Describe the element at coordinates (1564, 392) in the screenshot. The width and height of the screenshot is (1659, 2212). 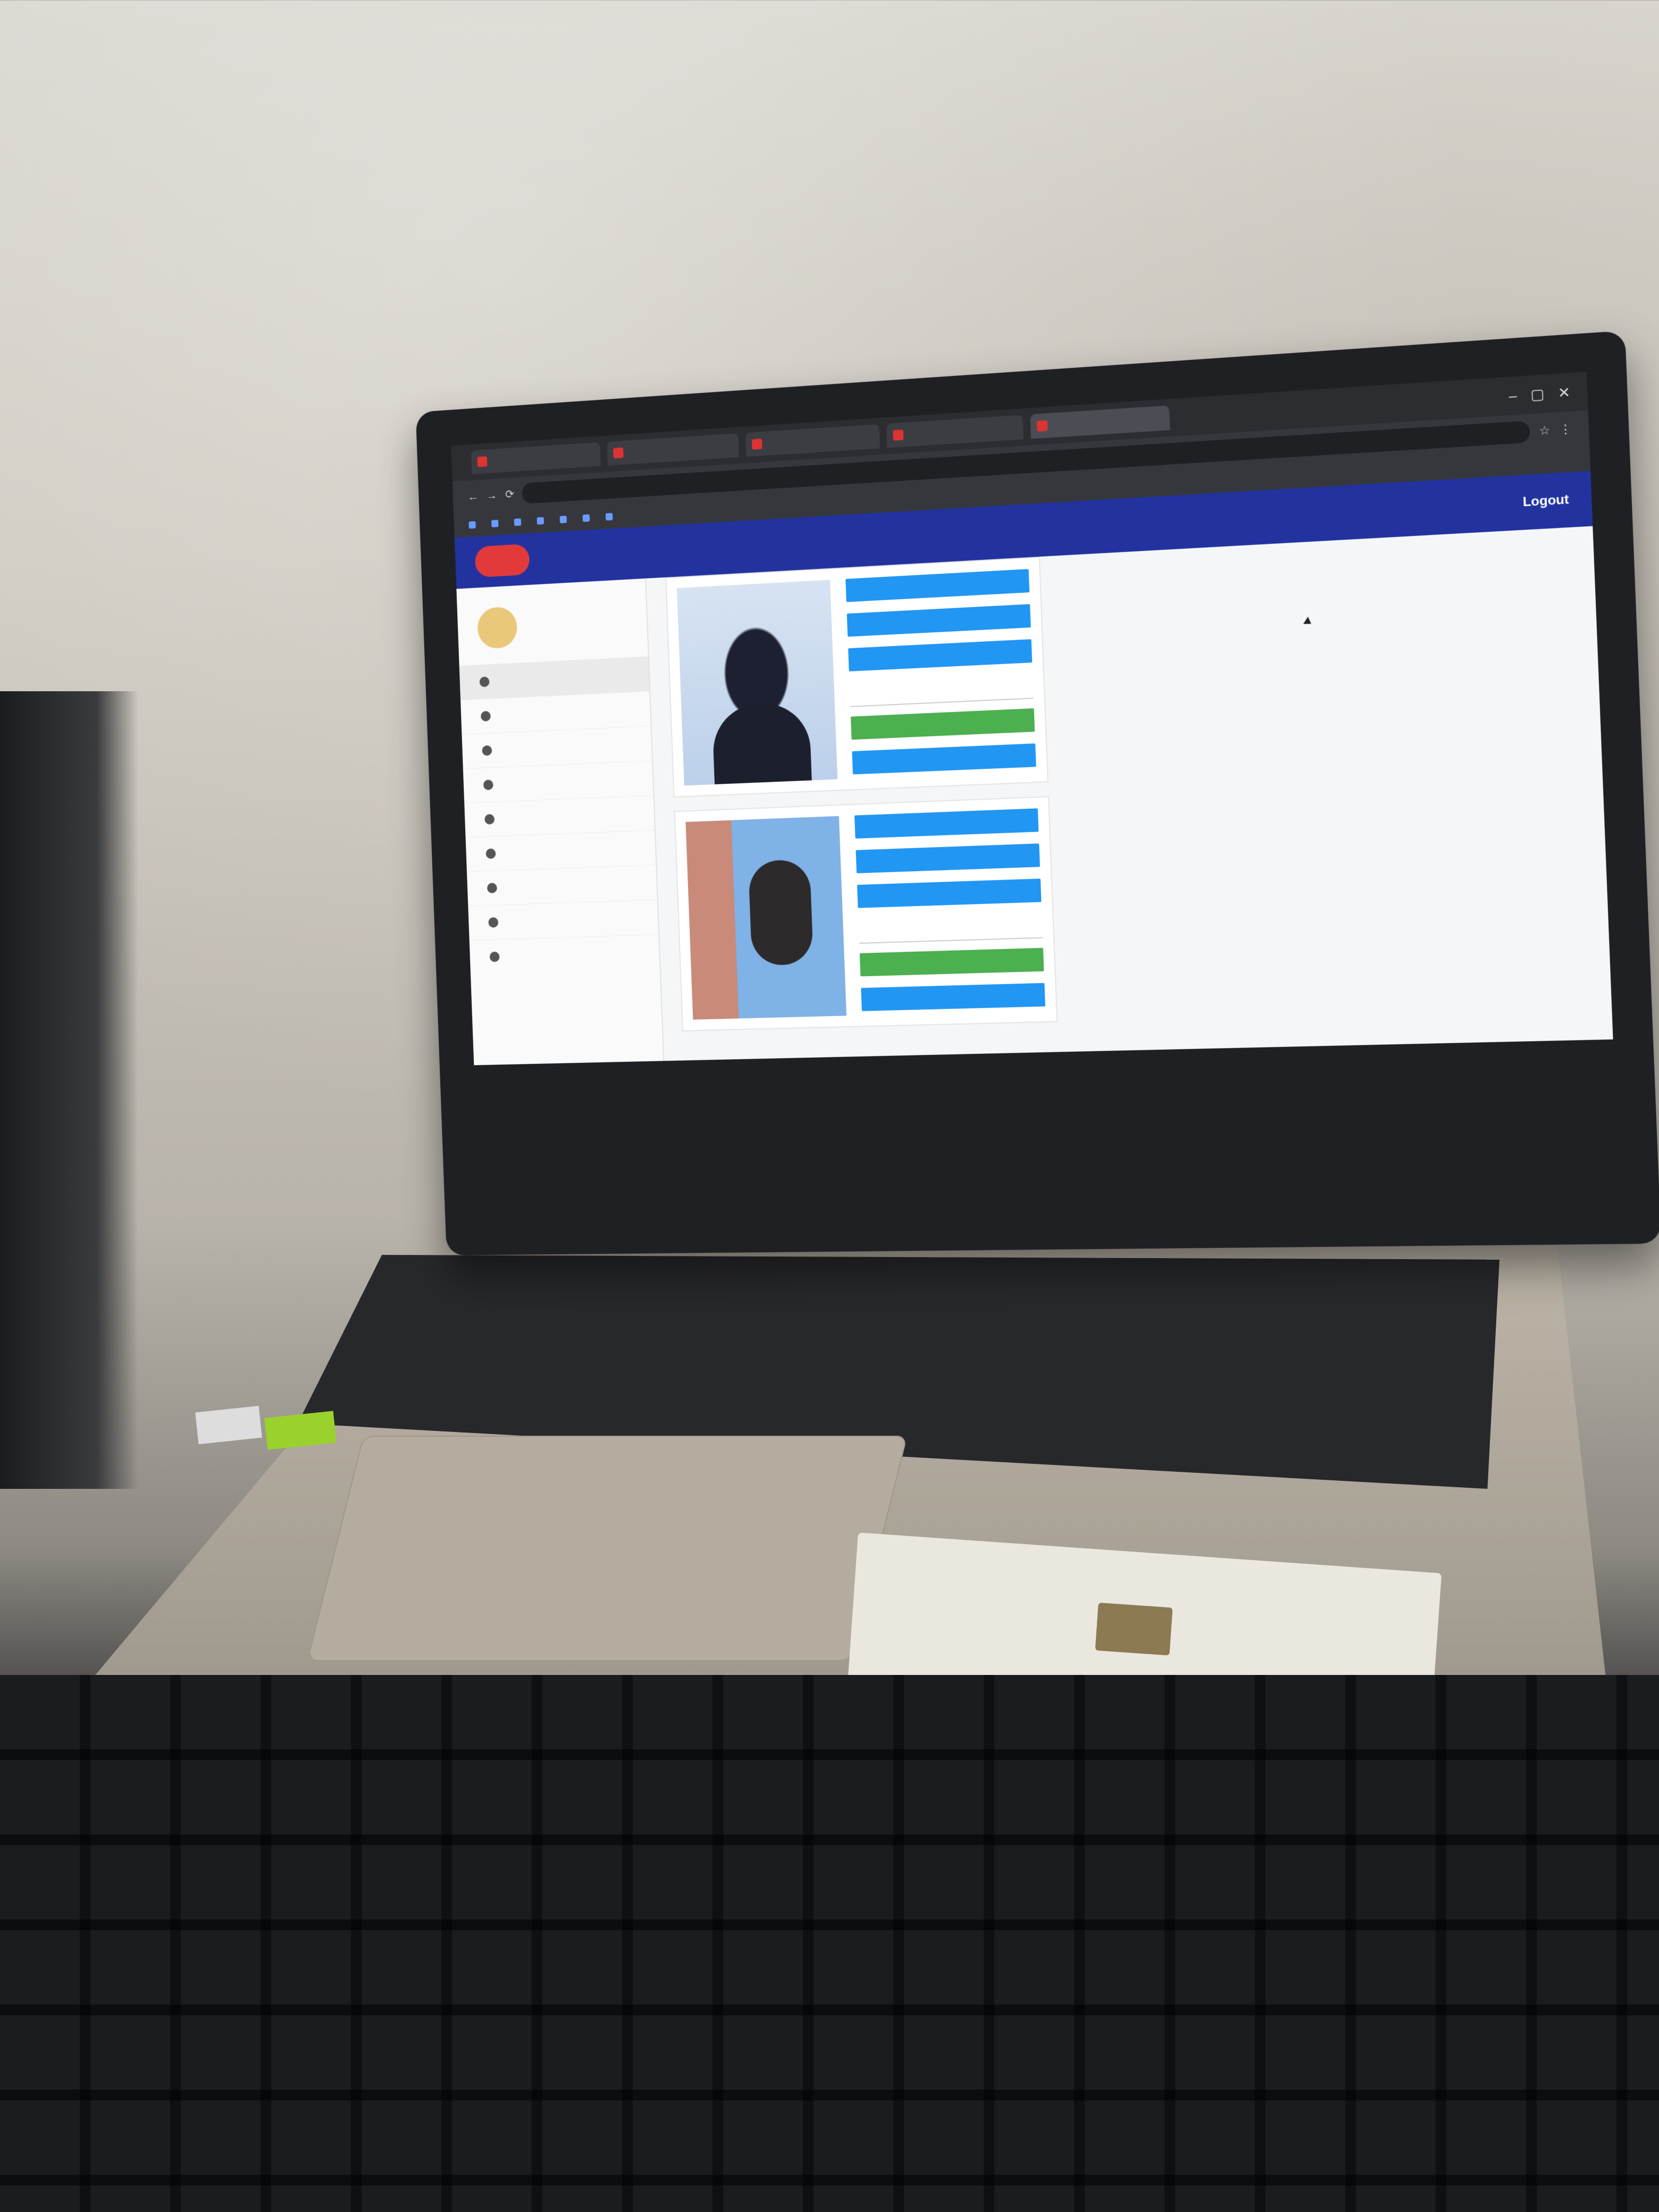
I see `close-icon: ✕` at that location.